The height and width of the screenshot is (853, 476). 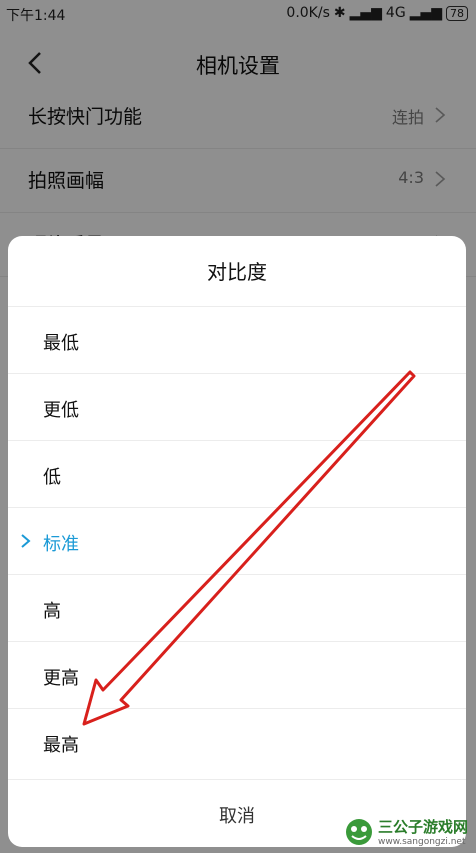 What do you see at coordinates (61, 745) in the screenshot?
I see `option-label: 最高` at bounding box center [61, 745].